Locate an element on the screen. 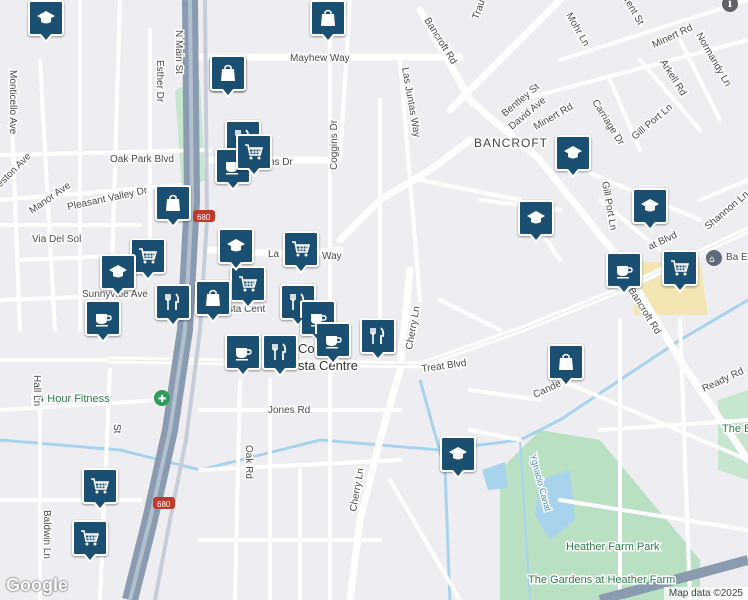 This screenshot has width=748, height=600. map-attribution: Map data ©2025 is located at coordinates (705, 593).